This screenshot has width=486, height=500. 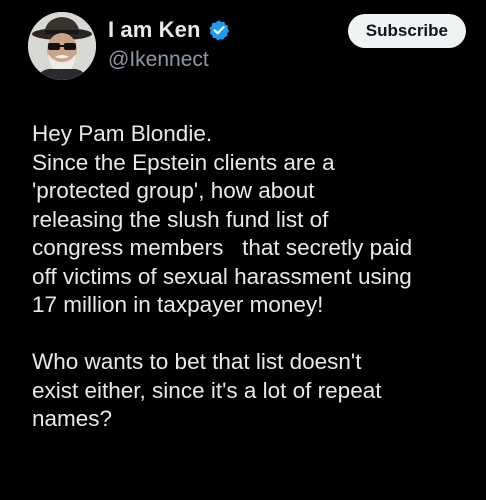 I want to click on post-line: releasing the slush fund list of, so click(x=180, y=219).